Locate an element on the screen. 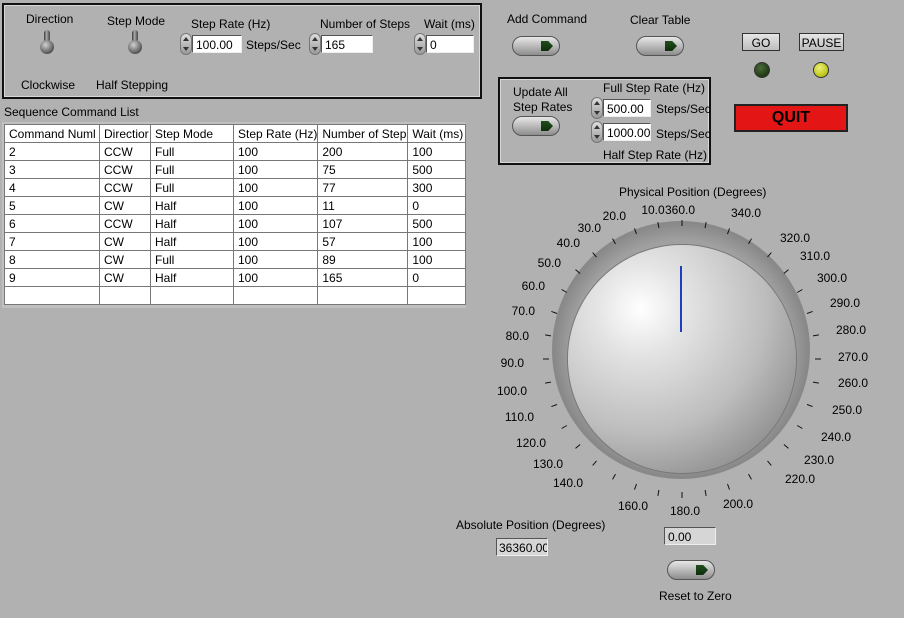  knob-scale-label: 140.0 is located at coordinates (568, 483).